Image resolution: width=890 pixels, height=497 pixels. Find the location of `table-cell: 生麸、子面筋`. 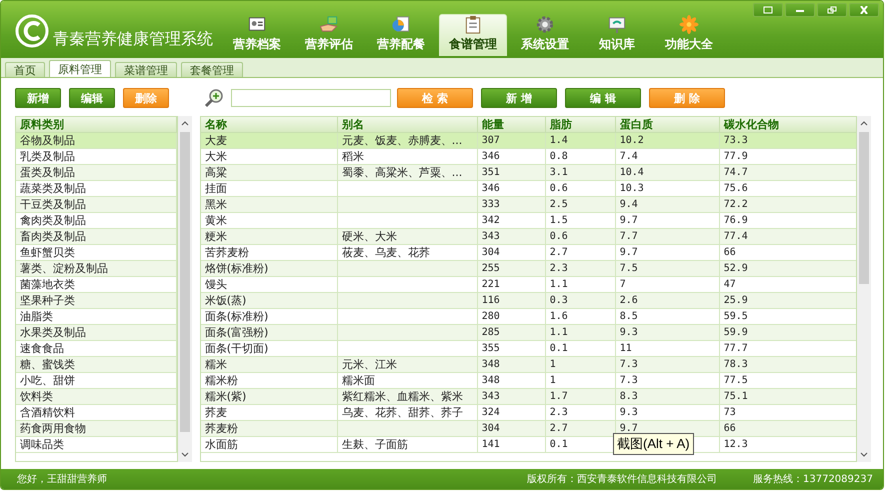

table-cell: 生麸、子面筋 is located at coordinates (408, 445).